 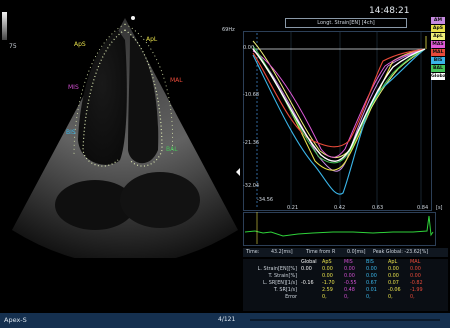 What do you see at coordinates (389, 11) in the screenshot?
I see `clock: 14:48:21` at bounding box center [389, 11].